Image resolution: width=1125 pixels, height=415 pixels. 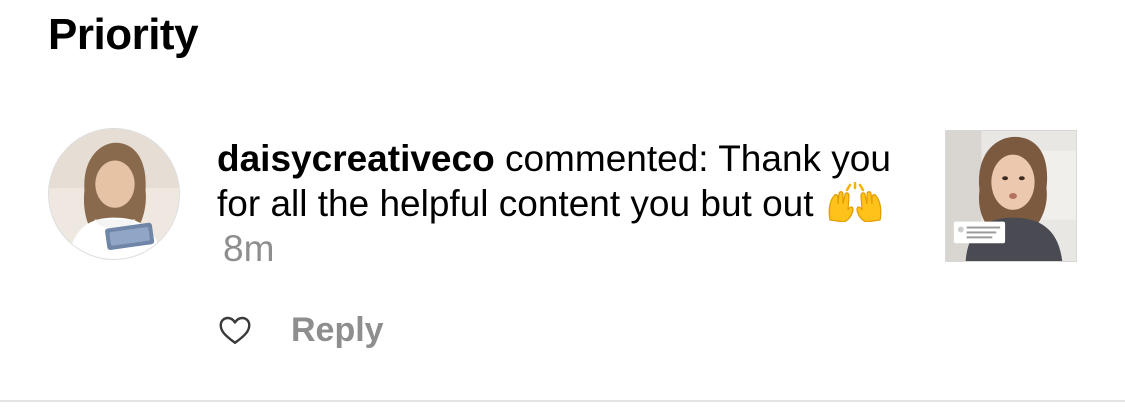 What do you see at coordinates (235, 330) in the screenshot?
I see `heart-icon` at bounding box center [235, 330].